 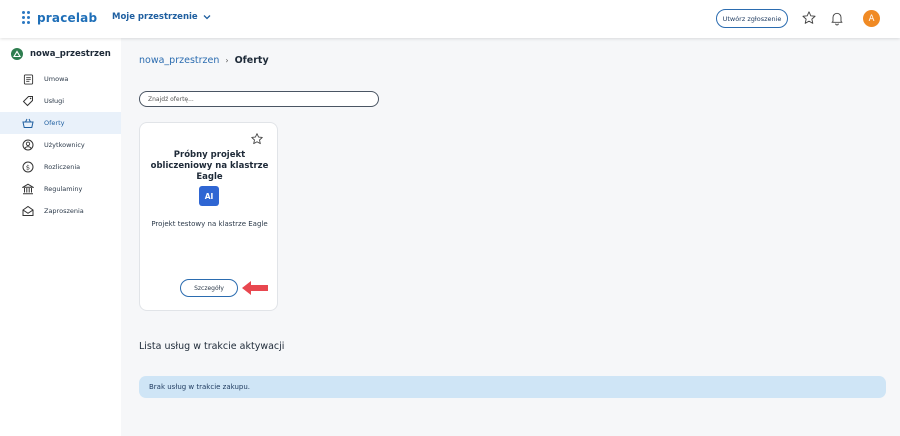 What do you see at coordinates (56, 79) in the screenshot?
I see `sidebar-item-label: Umowa` at bounding box center [56, 79].